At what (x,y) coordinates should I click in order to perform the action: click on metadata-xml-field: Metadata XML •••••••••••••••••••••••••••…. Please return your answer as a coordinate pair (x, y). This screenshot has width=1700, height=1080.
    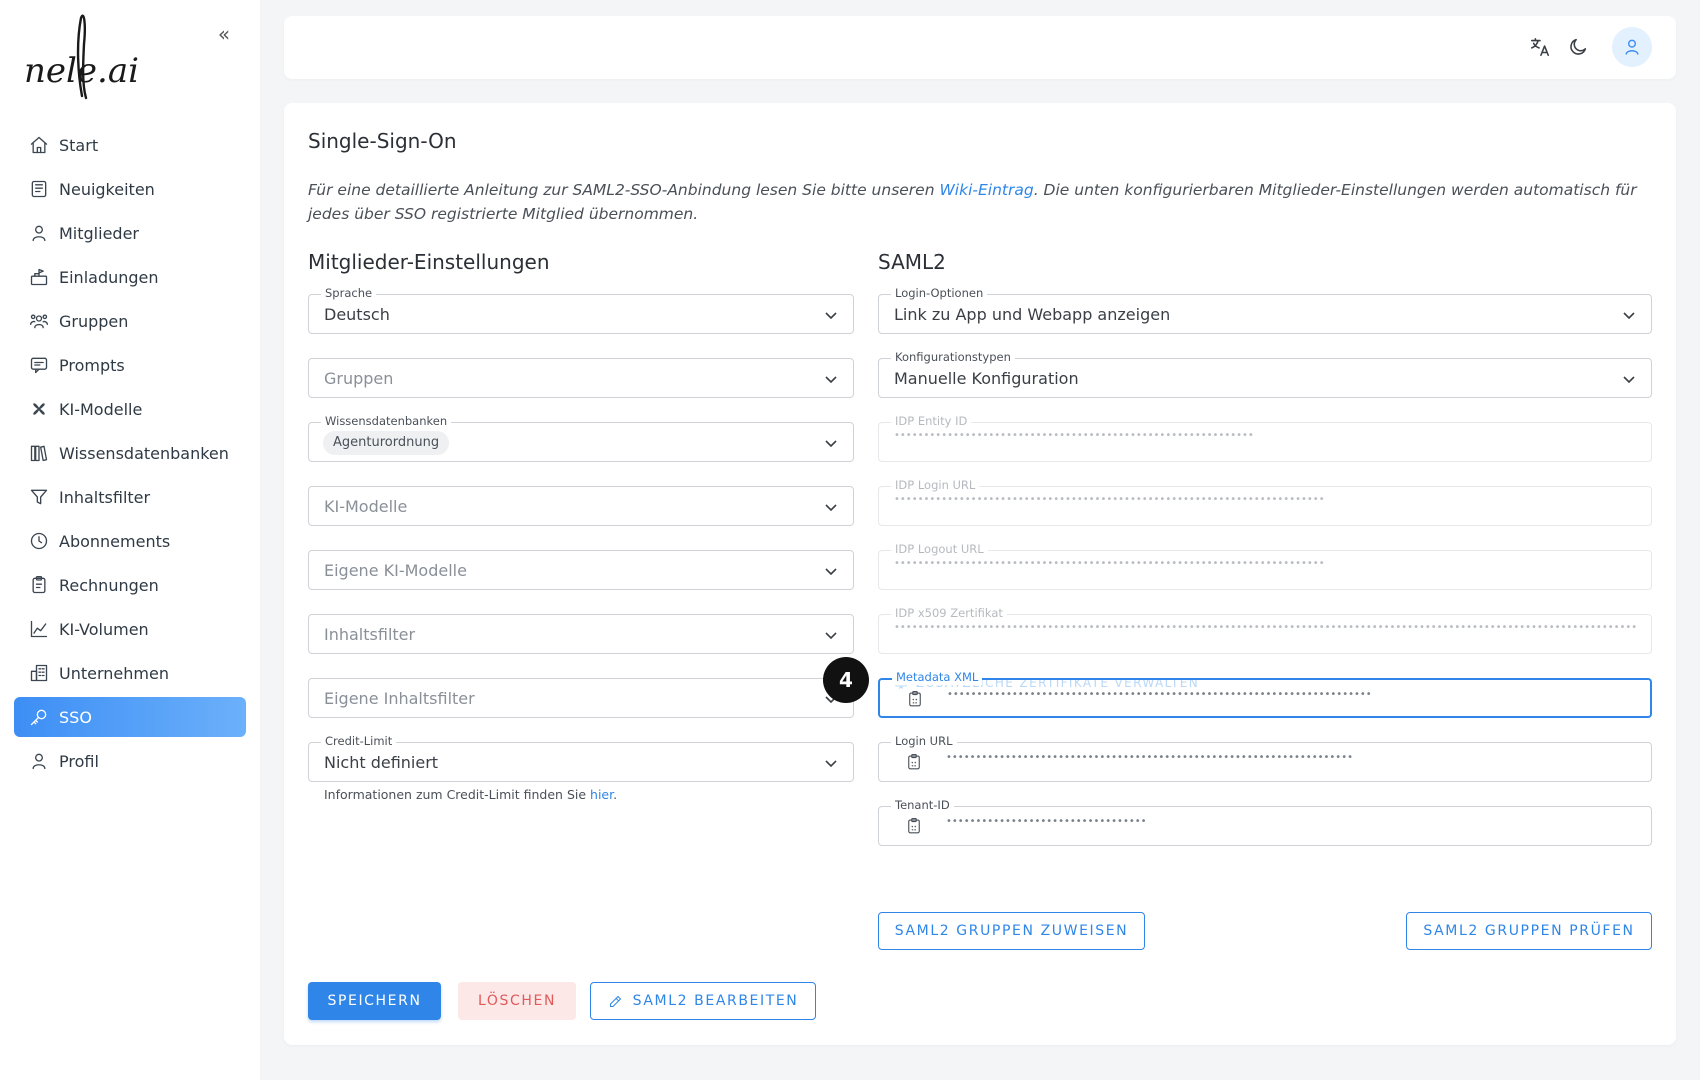
    Looking at the image, I should click on (1265, 693).